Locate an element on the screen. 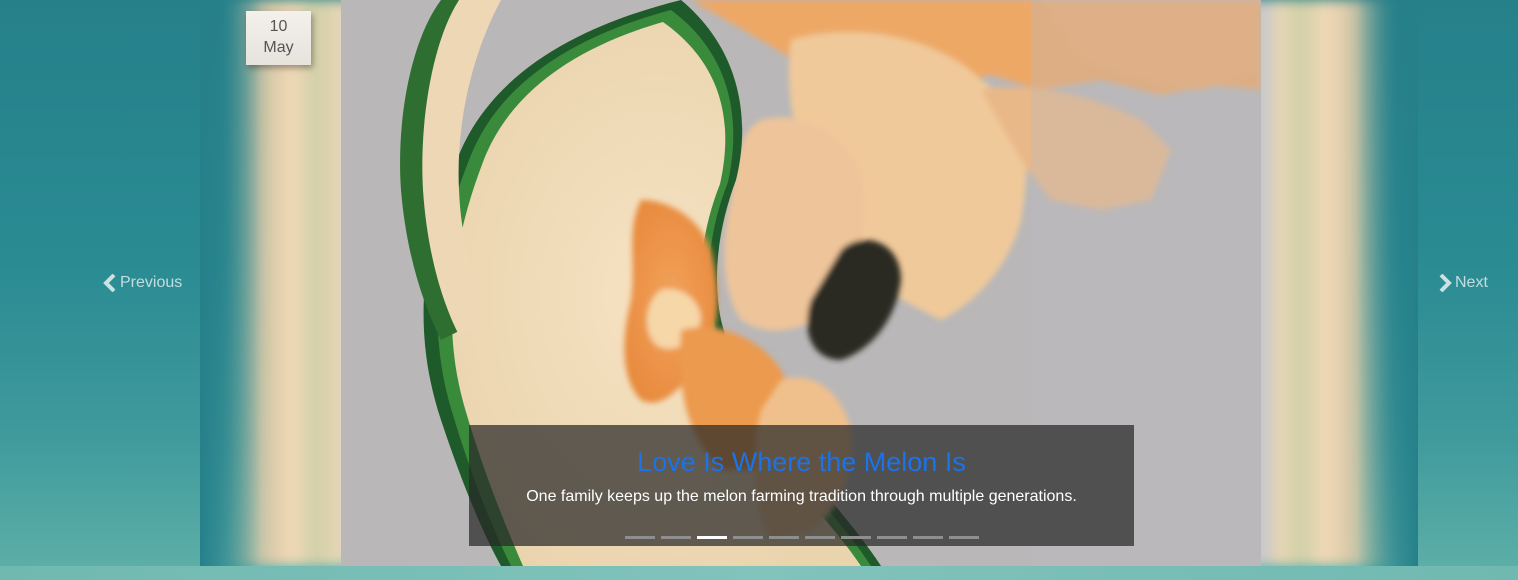 Image resolution: width=1518 pixels, height=580 pixels. chevron-left-icon is located at coordinates (109, 283).